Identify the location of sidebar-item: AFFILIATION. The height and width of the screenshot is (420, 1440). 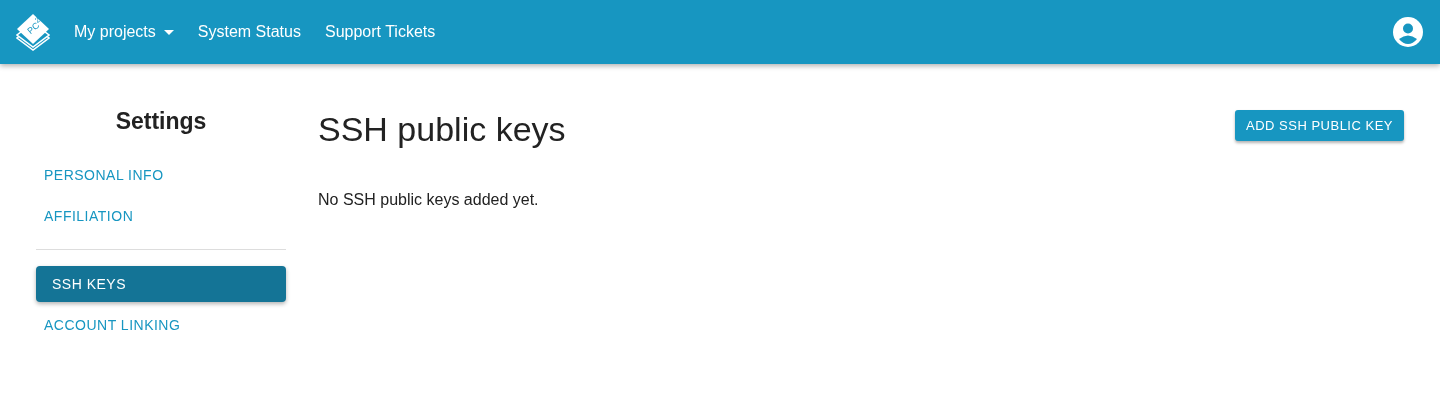
(161, 216).